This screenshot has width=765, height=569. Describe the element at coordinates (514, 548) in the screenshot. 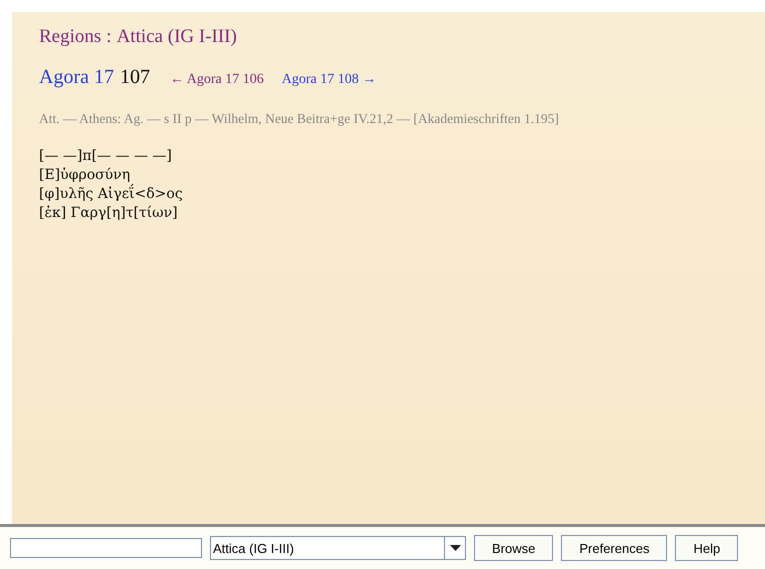

I see `toolbar-button: Browse` at that location.